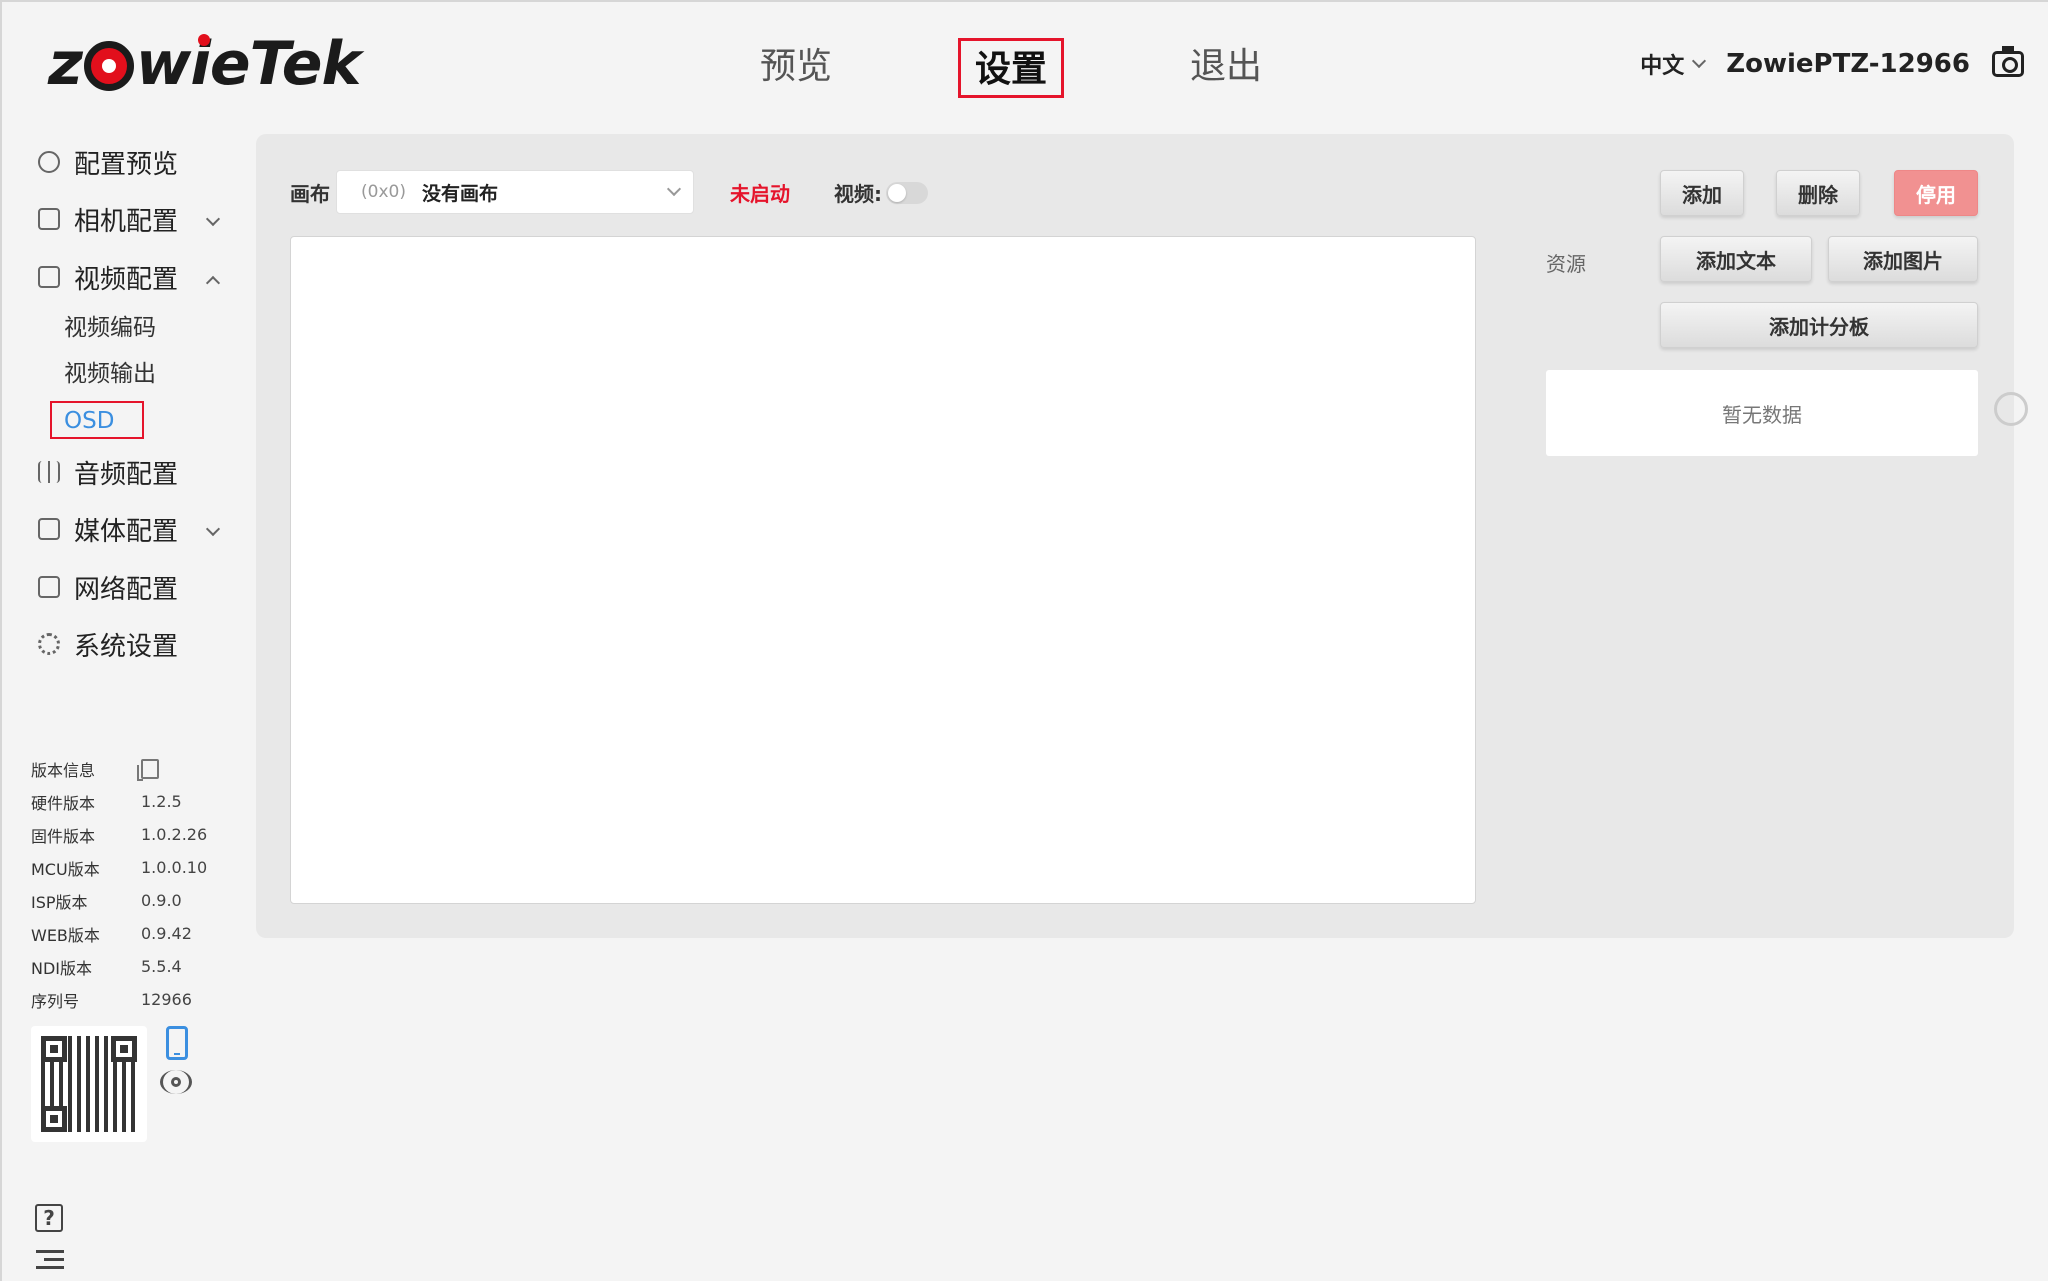  I want to click on nav-settings: 设置, so click(1011, 68).